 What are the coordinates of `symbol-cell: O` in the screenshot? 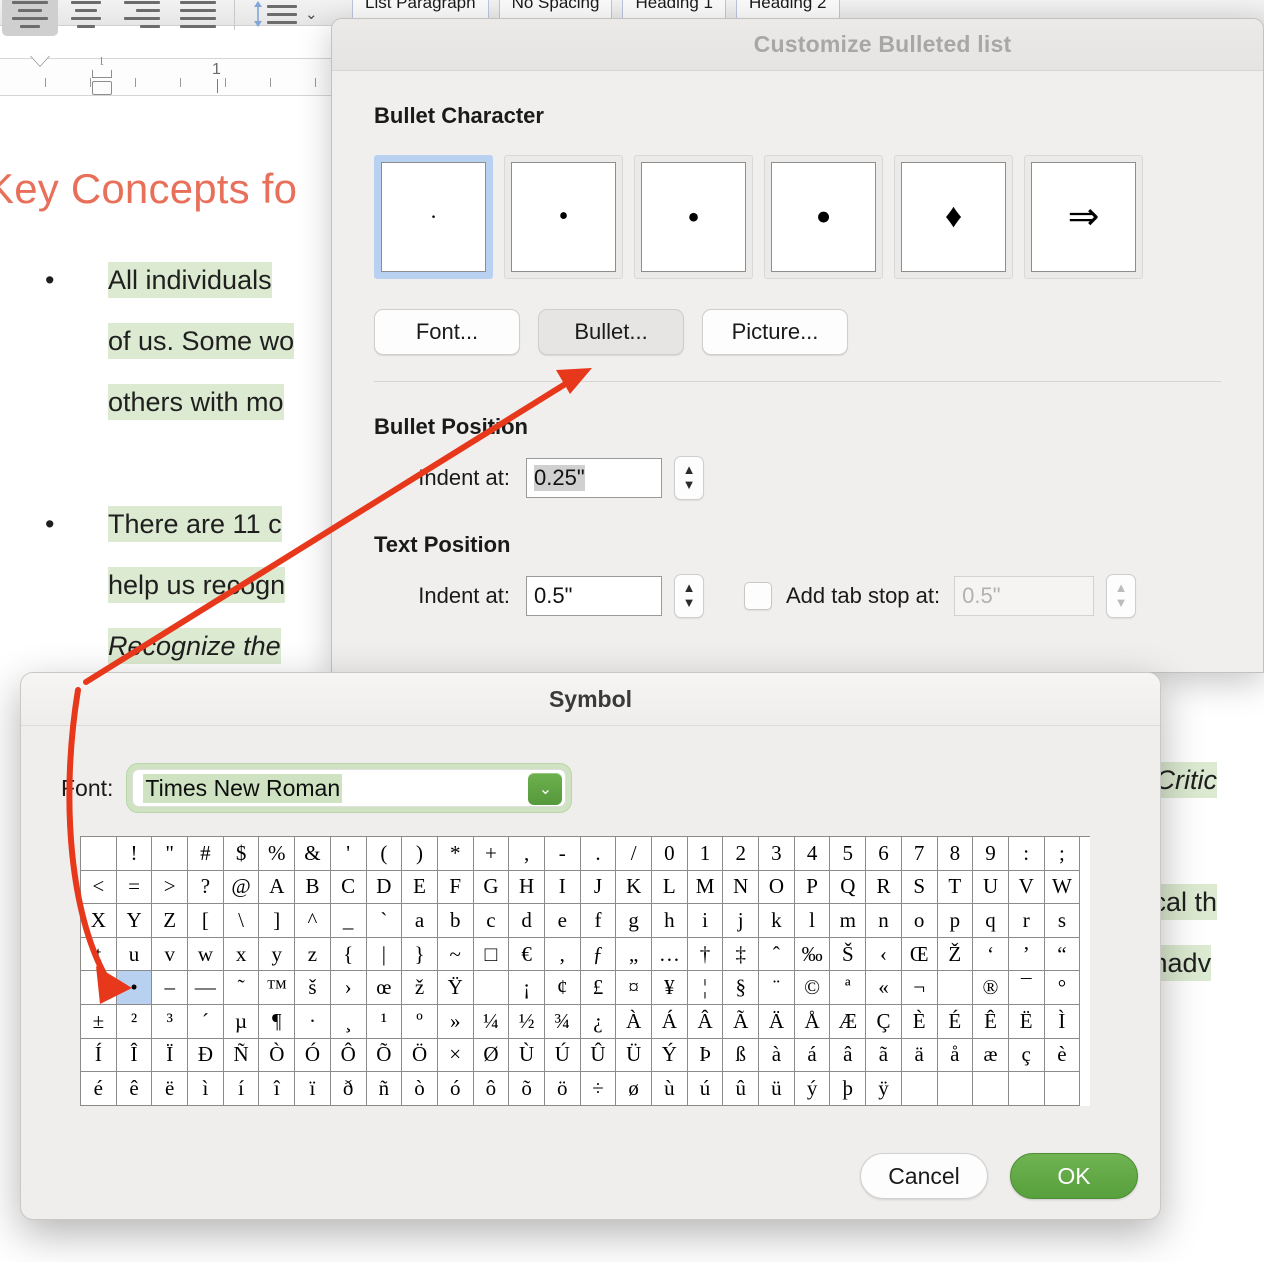 It's located at (777, 887).